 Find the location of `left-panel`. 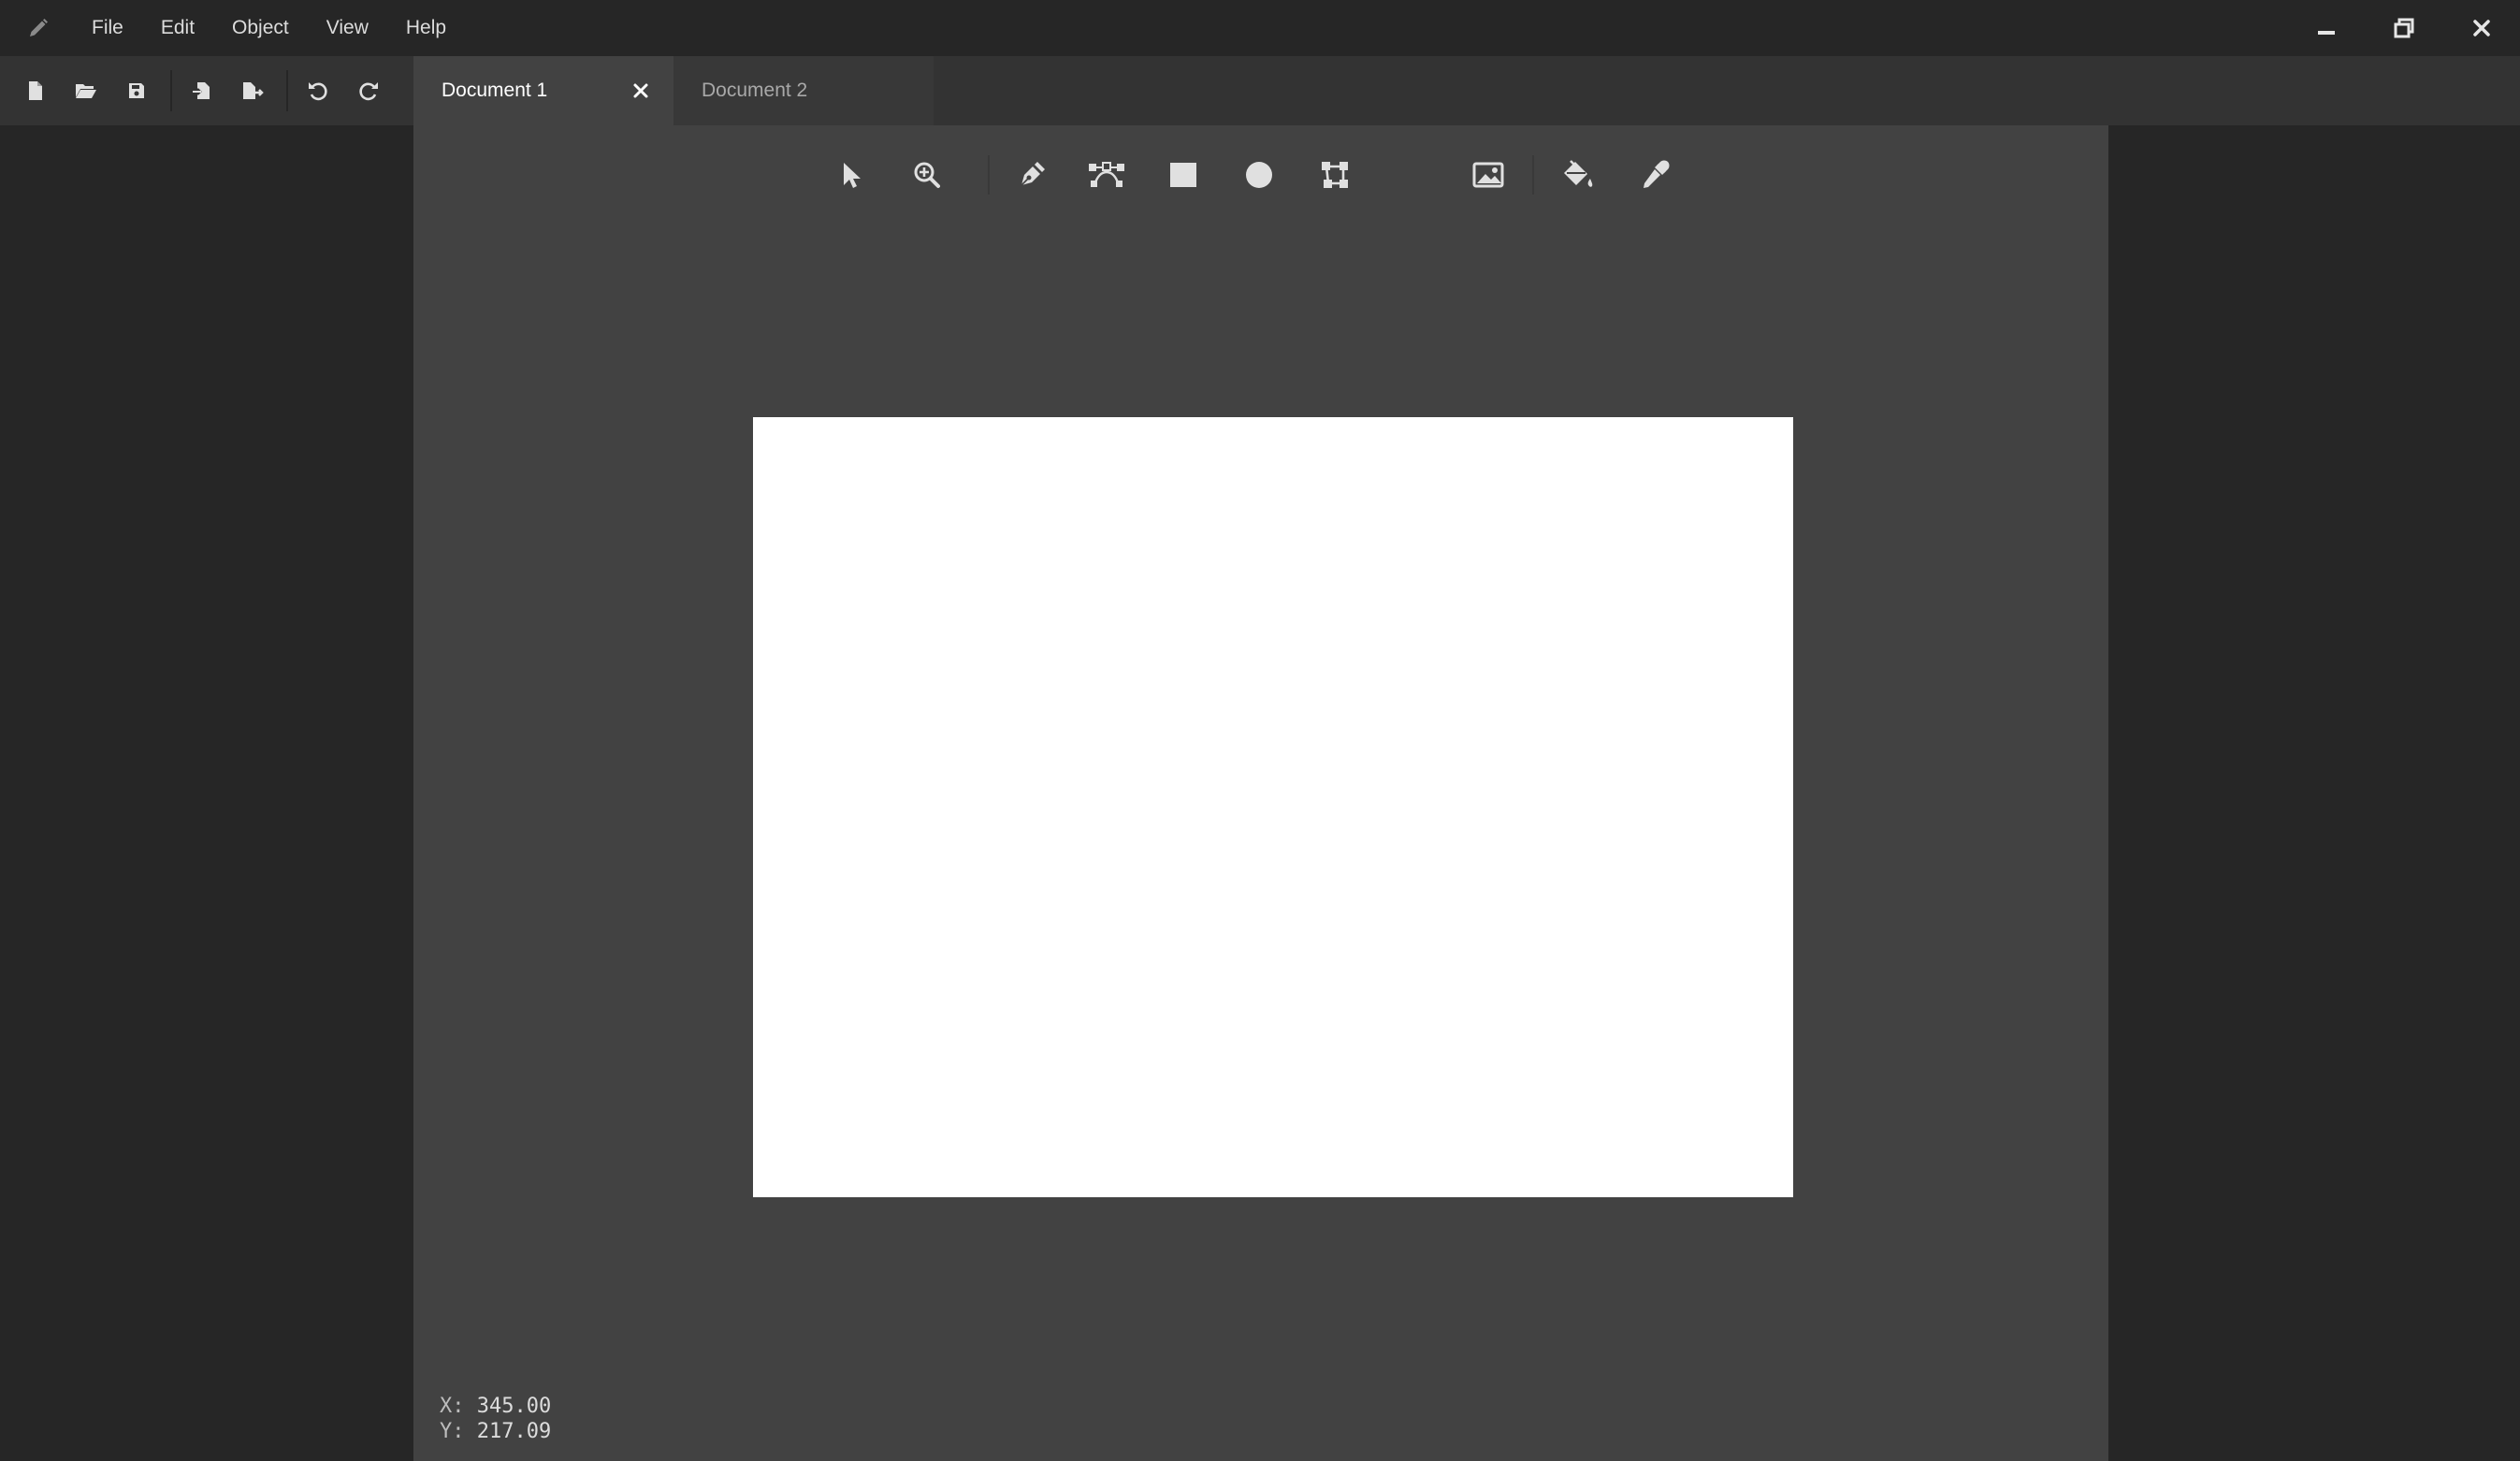

left-panel is located at coordinates (206, 793).